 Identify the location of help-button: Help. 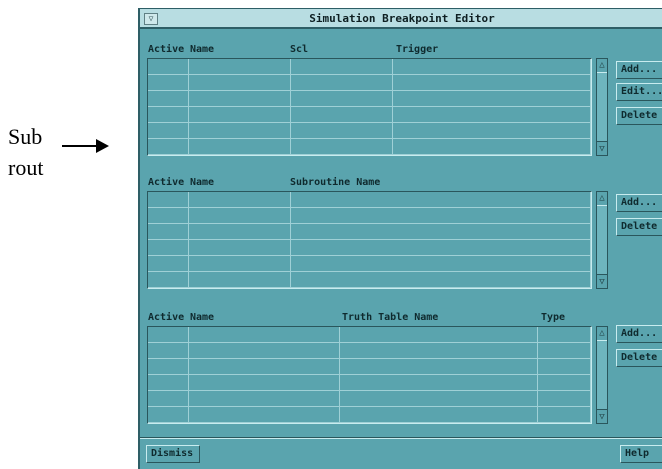
(641, 454).